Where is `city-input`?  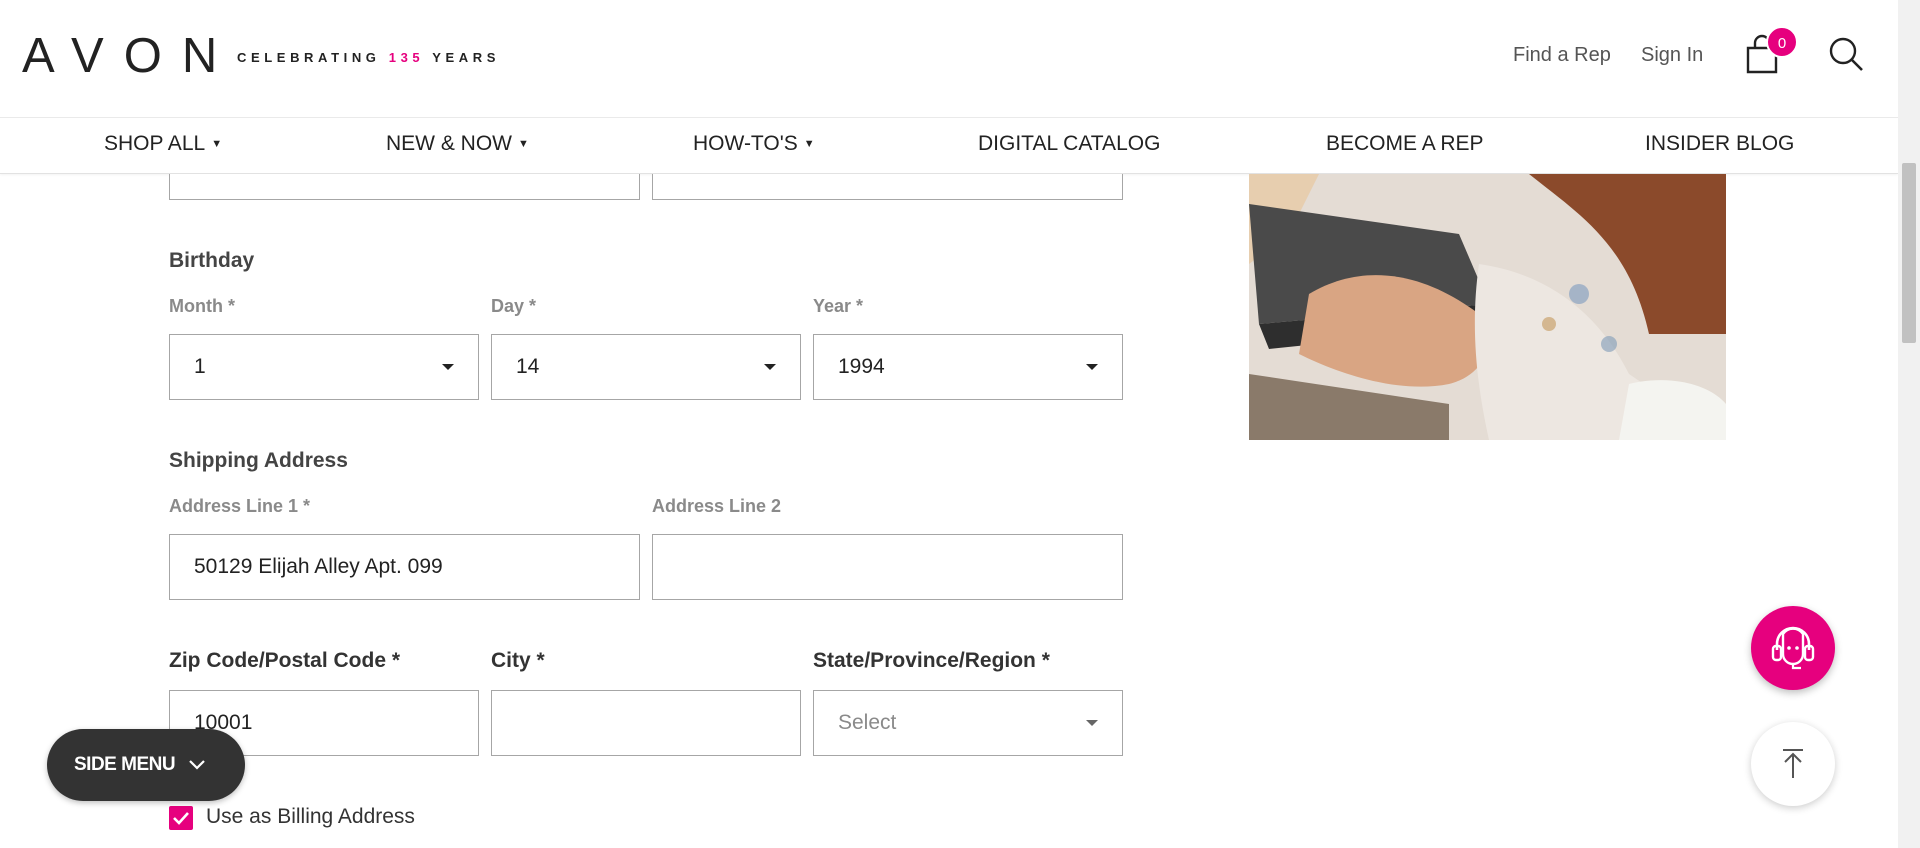 city-input is located at coordinates (646, 723).